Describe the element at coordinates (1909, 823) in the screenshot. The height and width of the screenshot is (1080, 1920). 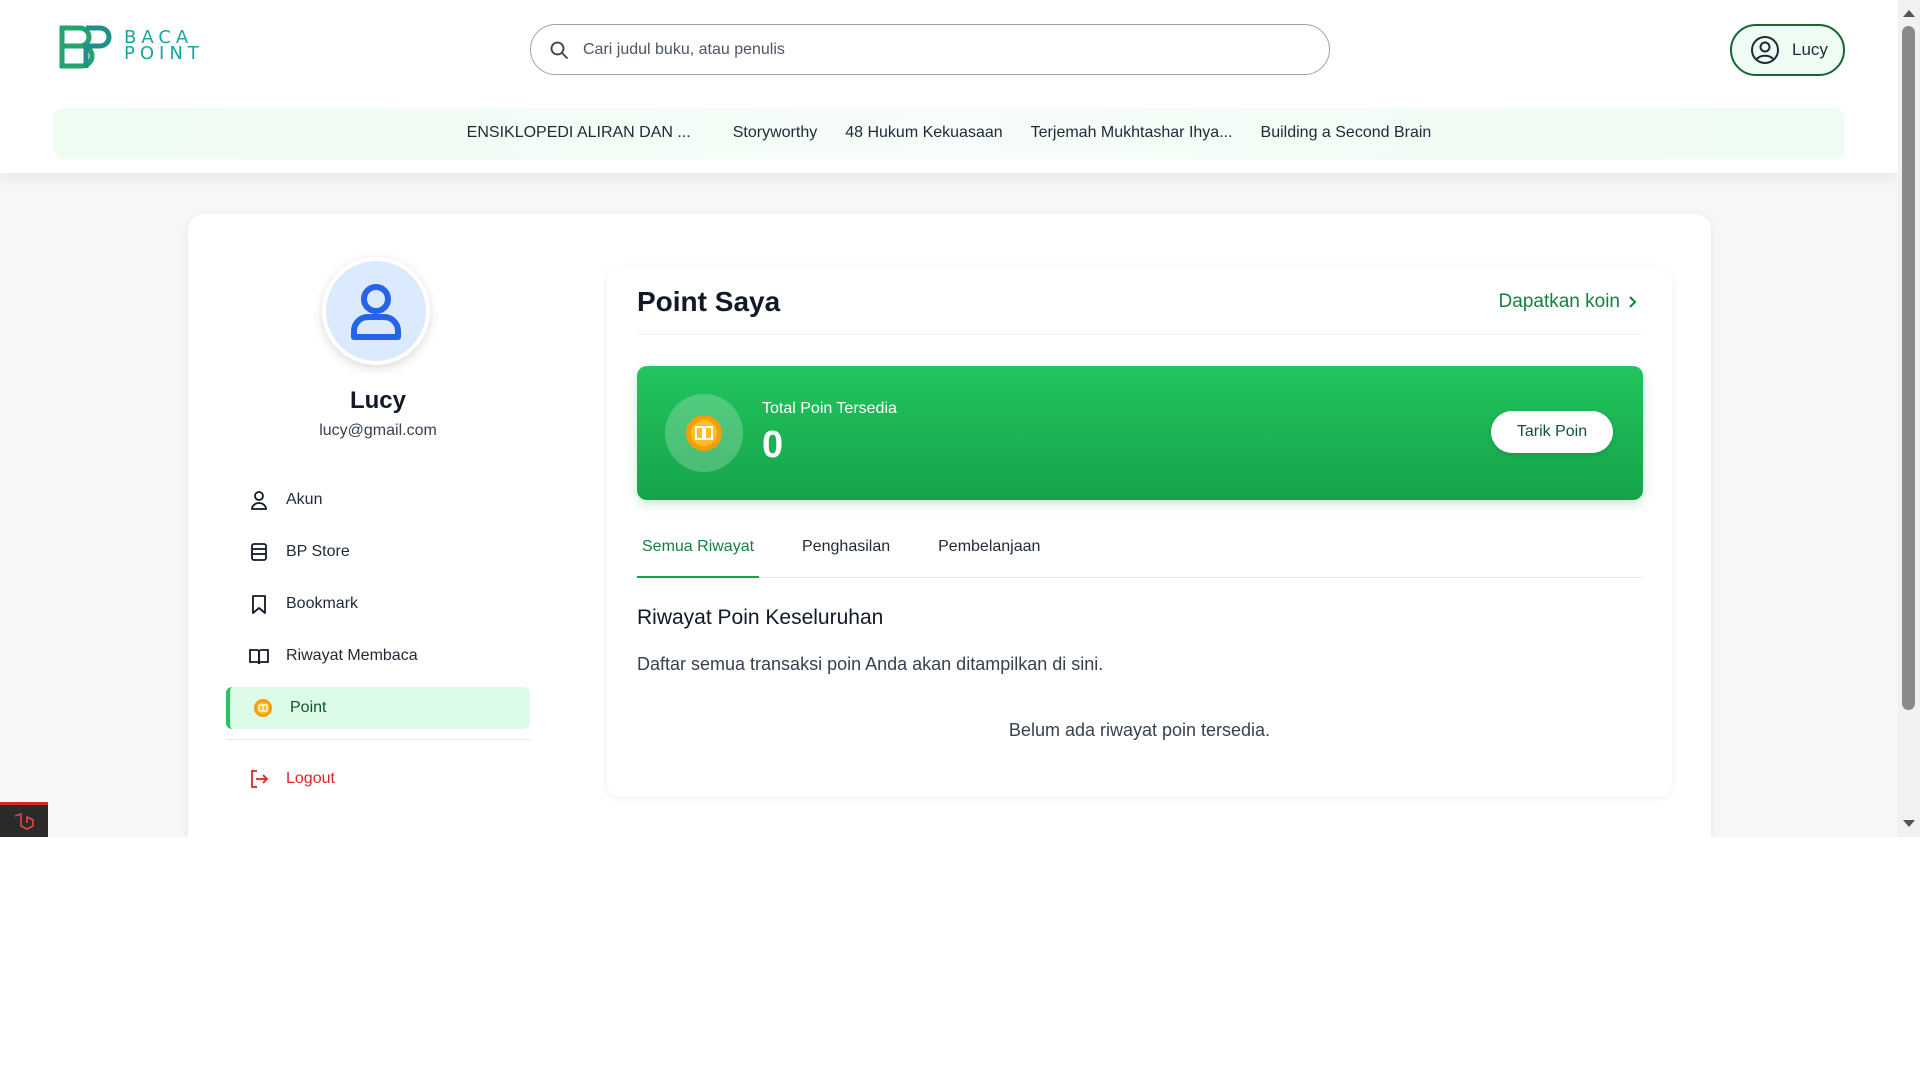
I see `scroll-down-arrow-icon` at that location.